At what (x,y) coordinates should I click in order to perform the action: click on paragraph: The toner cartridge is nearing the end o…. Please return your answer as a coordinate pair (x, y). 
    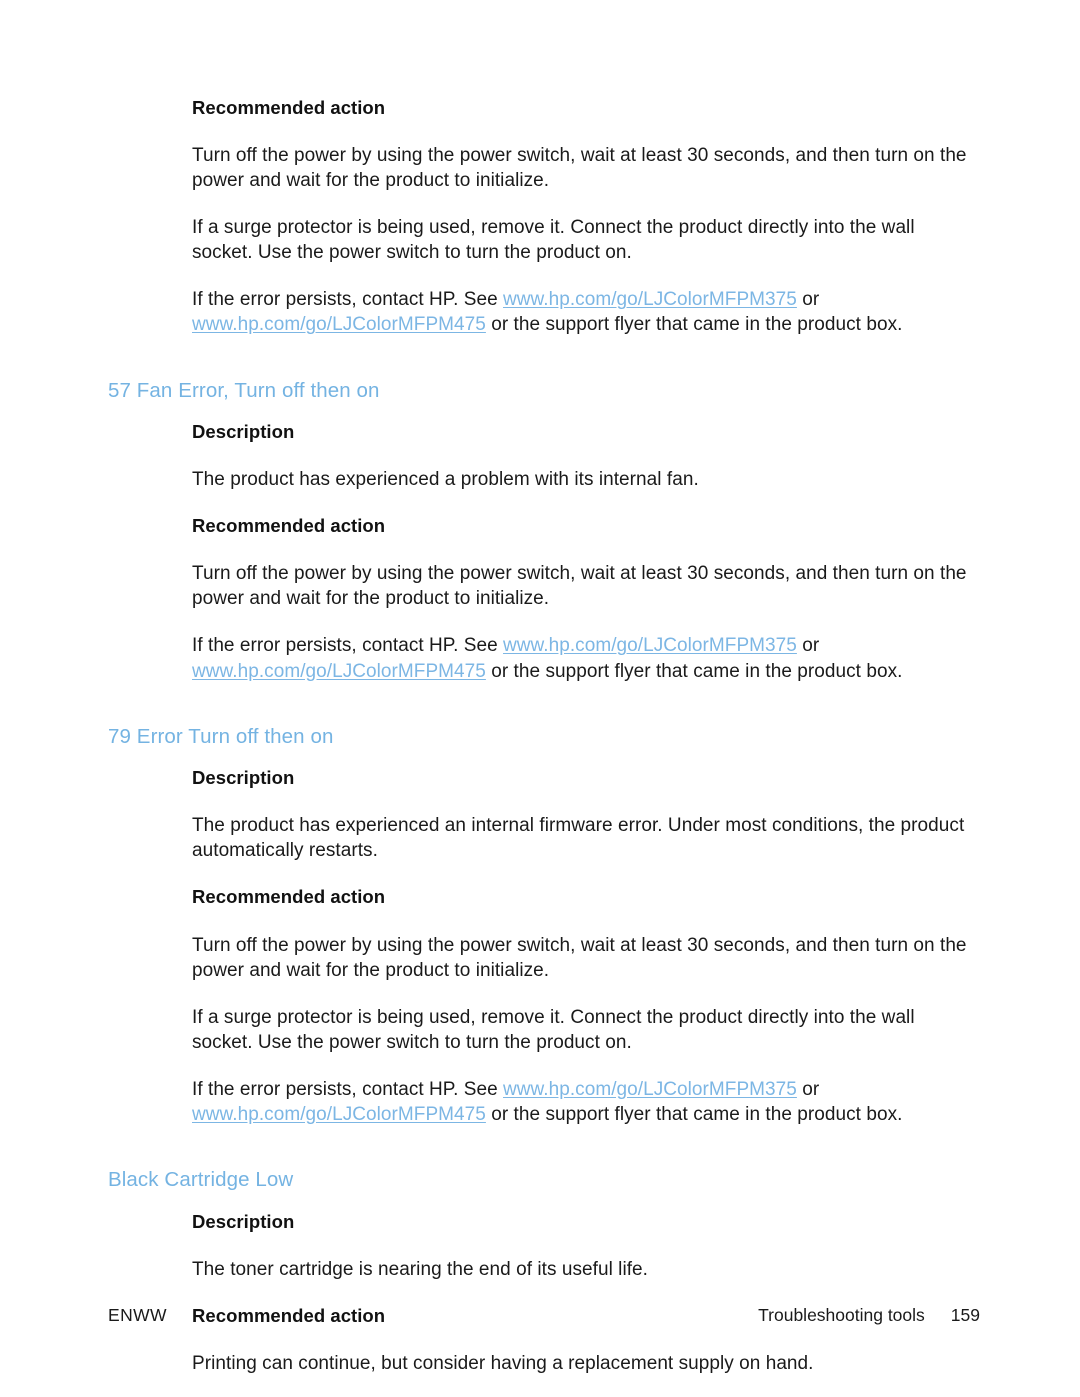
    Looking at the image, I should click on (420, 1269).